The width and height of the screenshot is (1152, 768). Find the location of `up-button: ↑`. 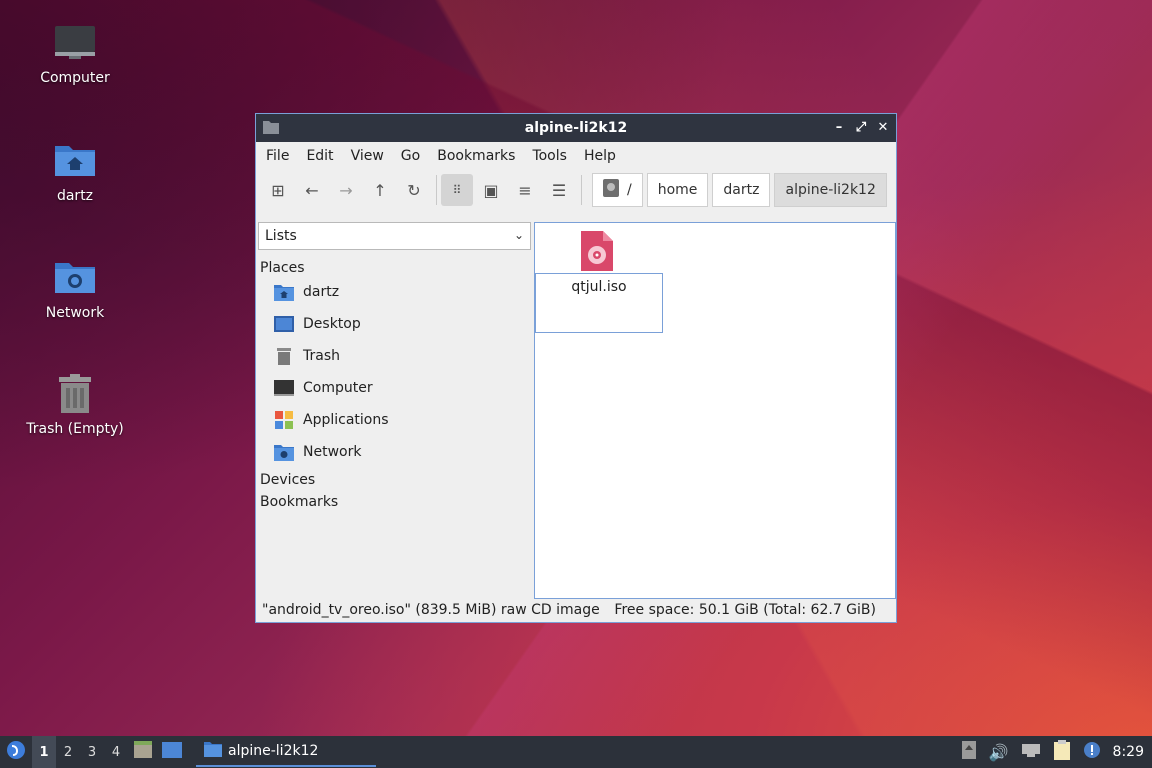

up-button: ↑ is located at coordinates (380, 190).